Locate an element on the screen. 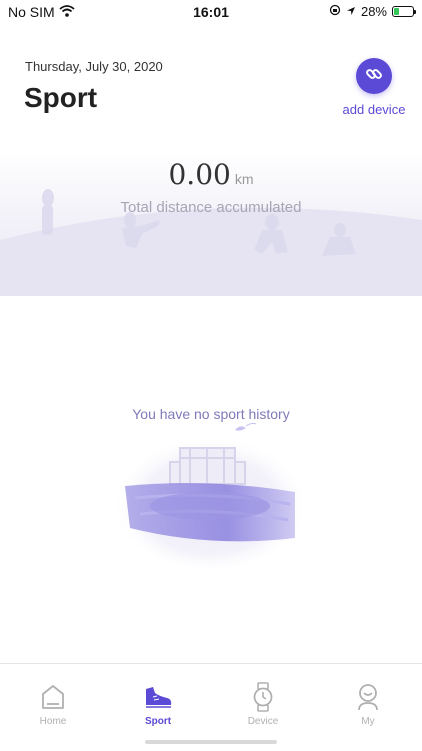 Image resolution: width=422 pixels, height=751 pixels. distance-unit: km is located at coordinates (244, 179).